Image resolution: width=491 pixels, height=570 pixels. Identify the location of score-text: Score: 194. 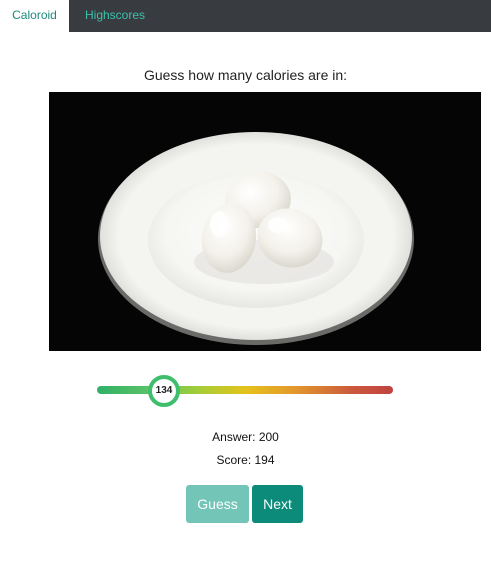
(245, 460).